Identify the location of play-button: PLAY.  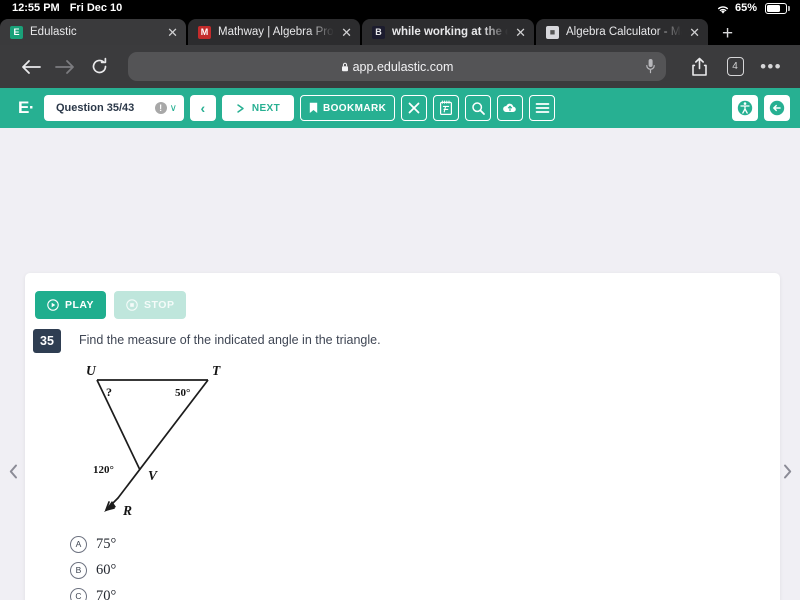
(71, 305).